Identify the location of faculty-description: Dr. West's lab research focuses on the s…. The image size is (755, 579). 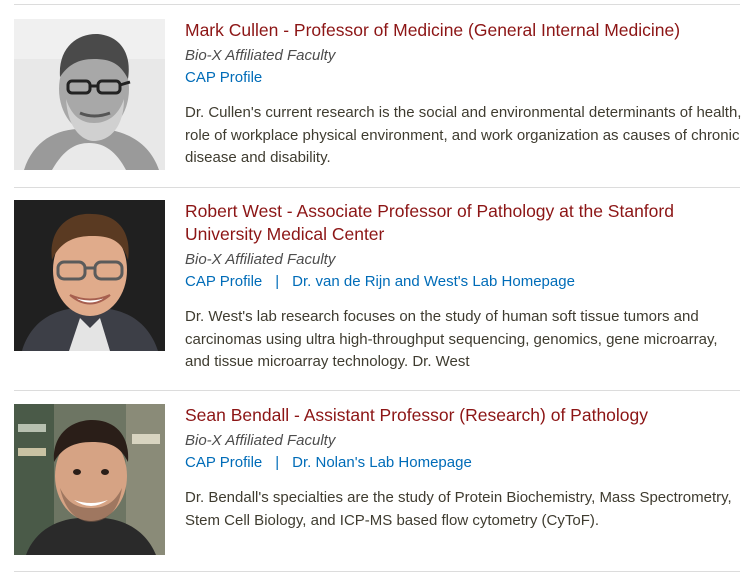
(451, 339).